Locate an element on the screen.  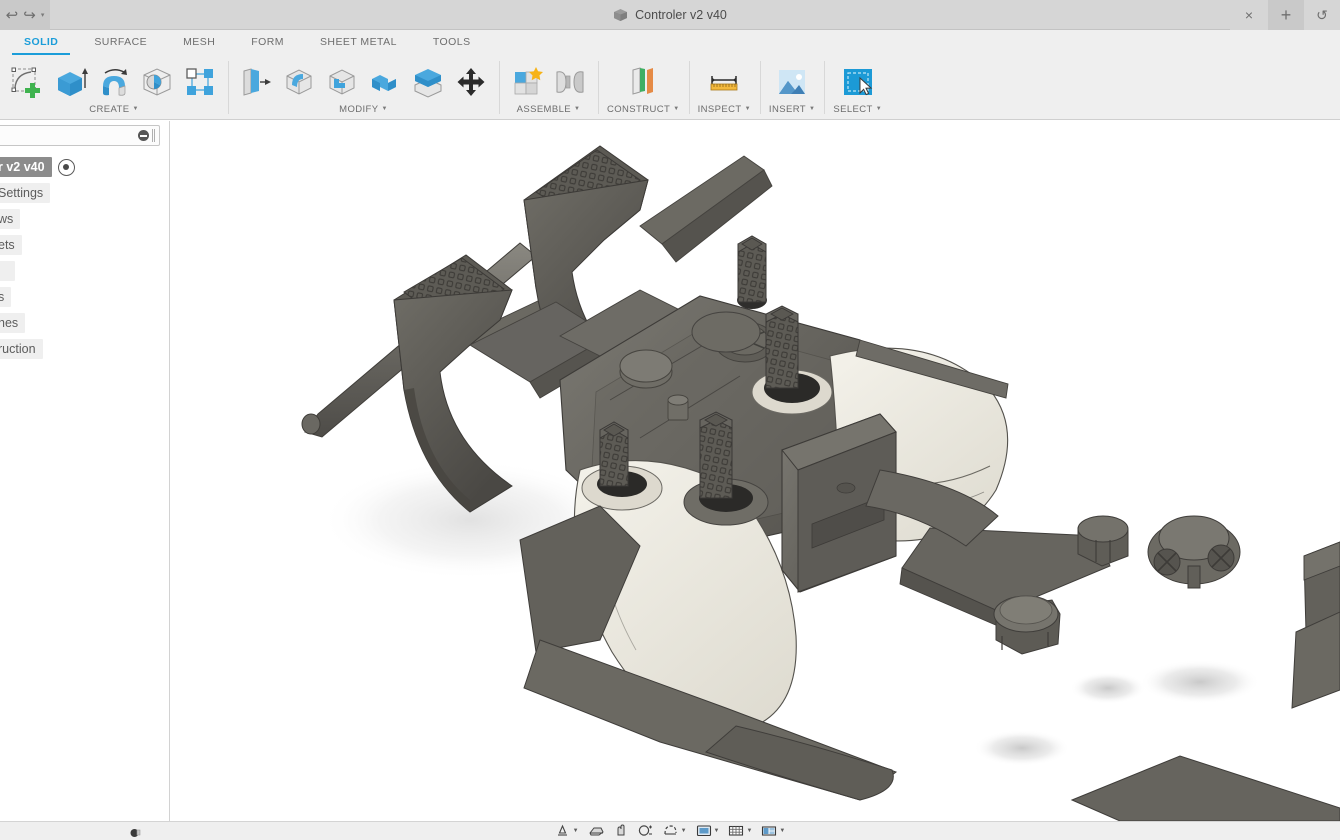
tab-mesh: MESH is located at coordinates (199, 42).